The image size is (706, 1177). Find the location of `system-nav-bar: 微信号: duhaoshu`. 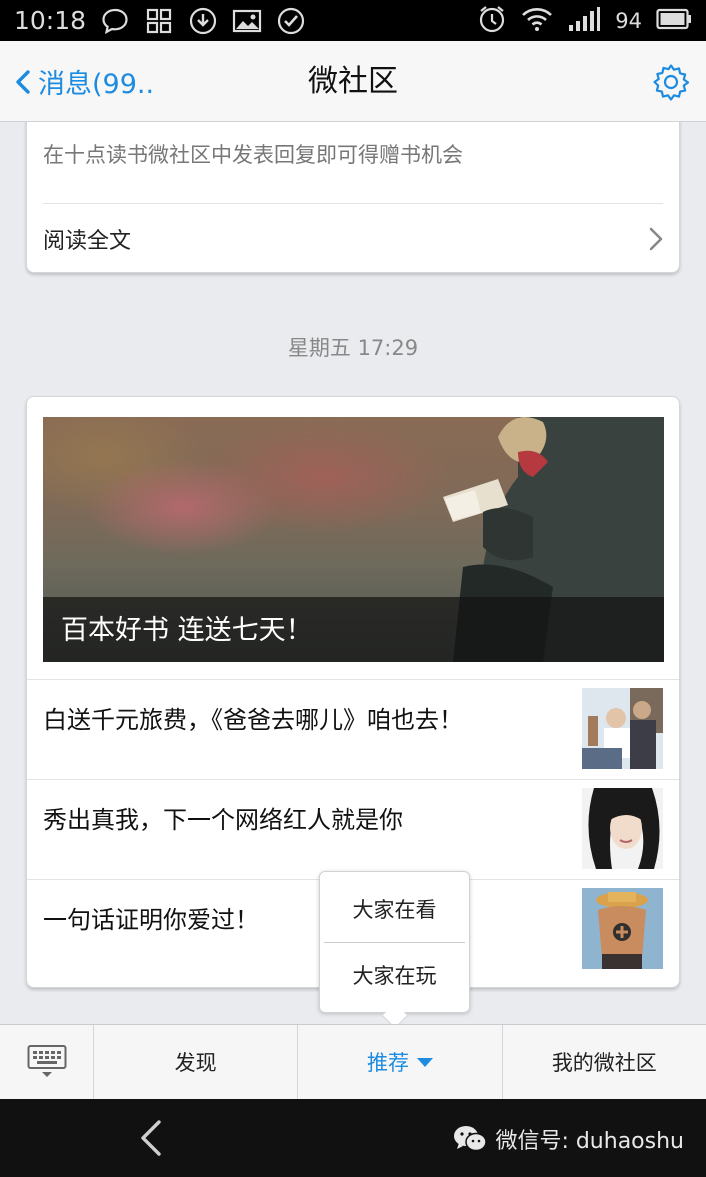

system-nav-bar: 微信号: duhaoshu is located at coordinates (353, 1138).